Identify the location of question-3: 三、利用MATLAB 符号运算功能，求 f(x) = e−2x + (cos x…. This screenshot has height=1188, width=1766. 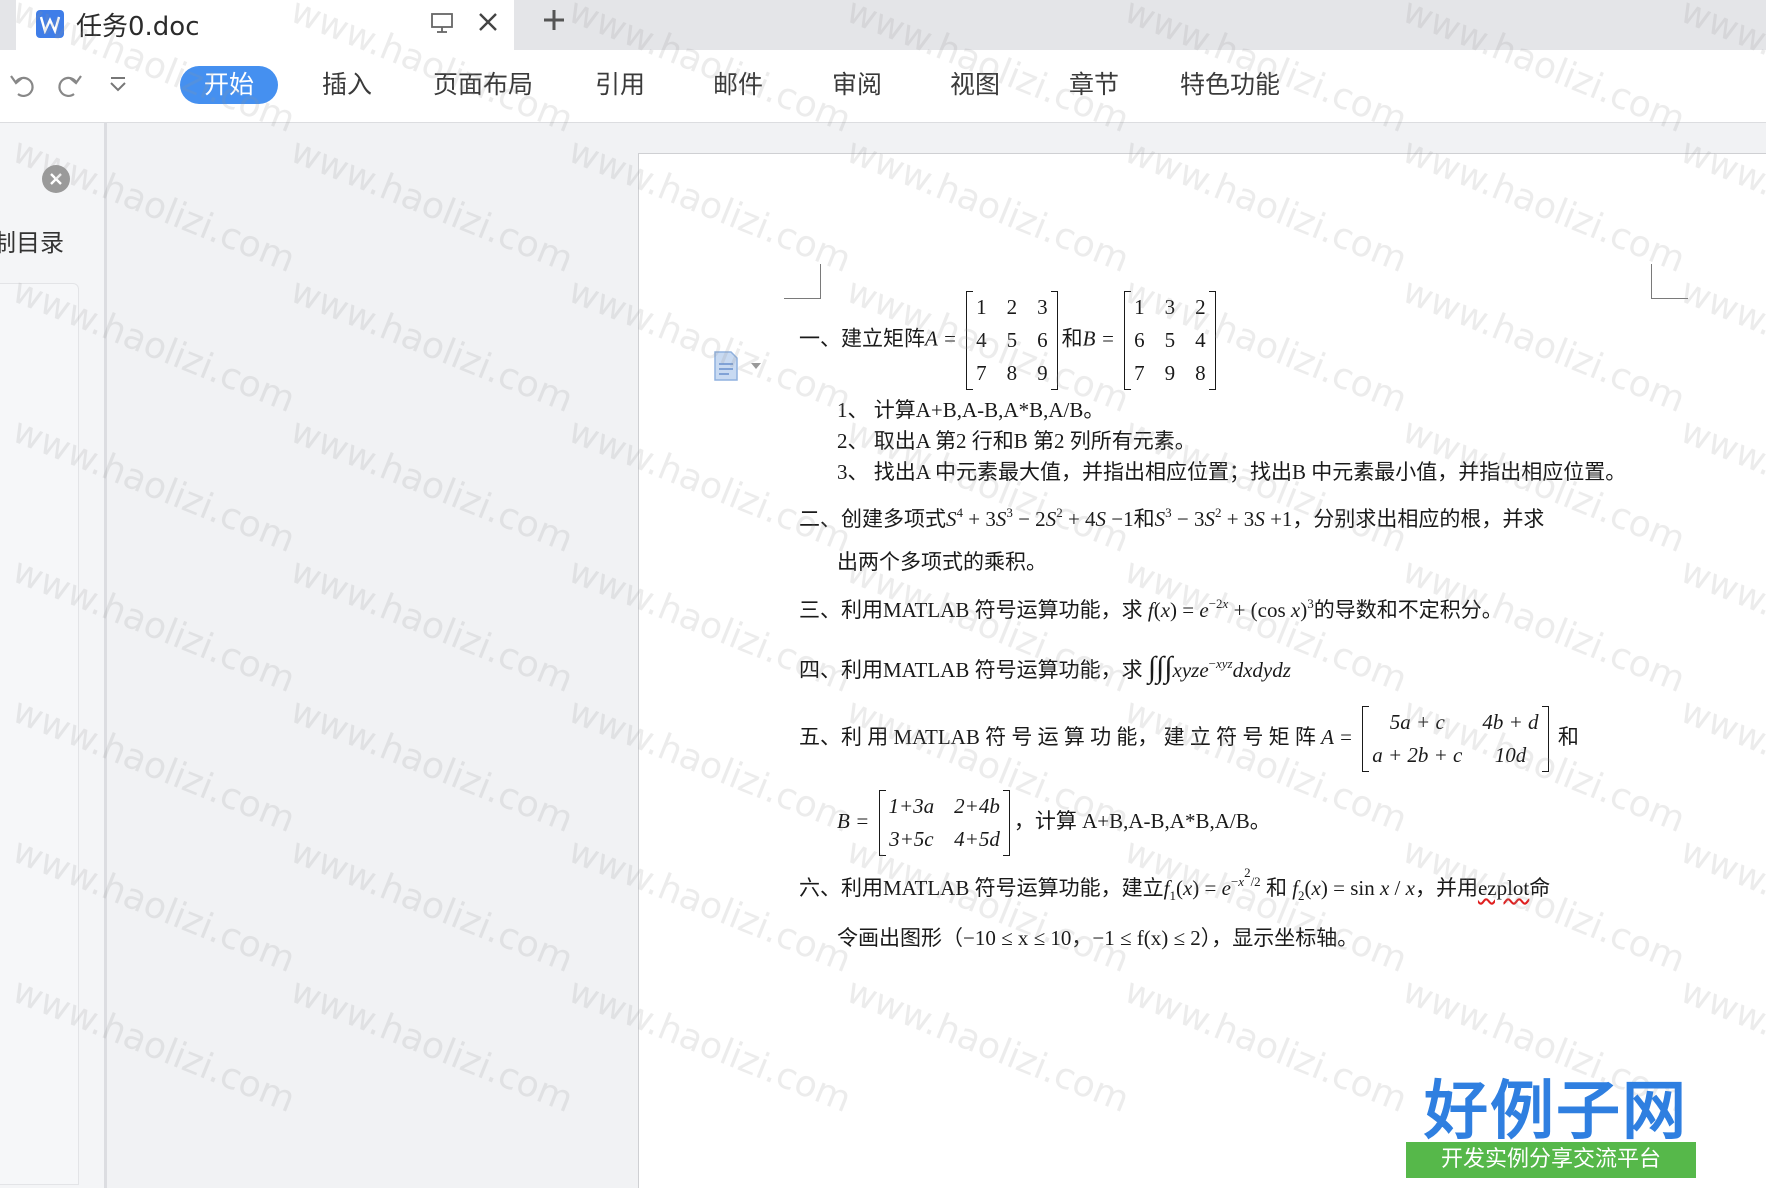
(1151, 609).